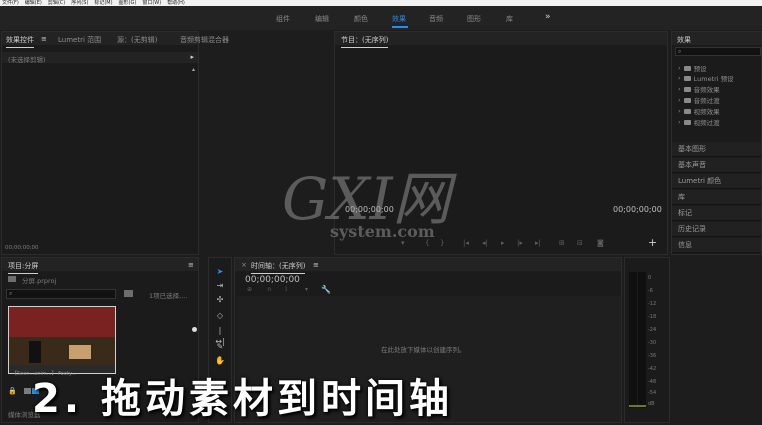  I want to click on tab-source: 源：(无剪辑), so click(137, 40).